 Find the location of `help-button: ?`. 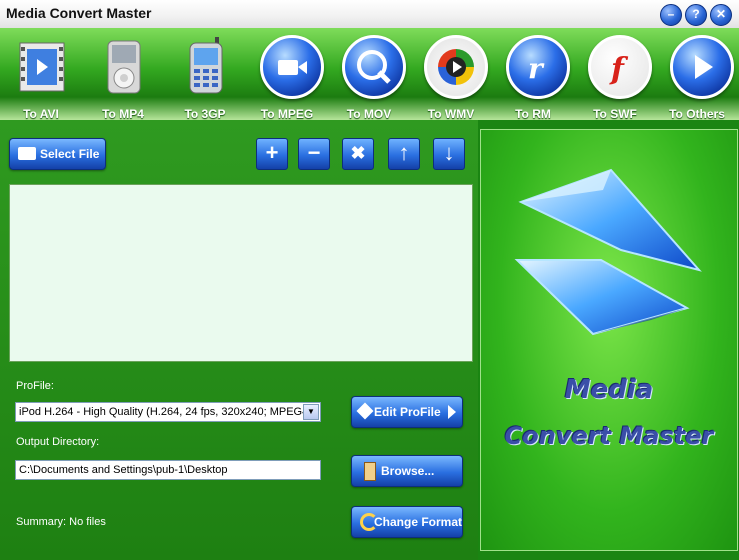

help-button: ? is located at coordinates (696, 15).